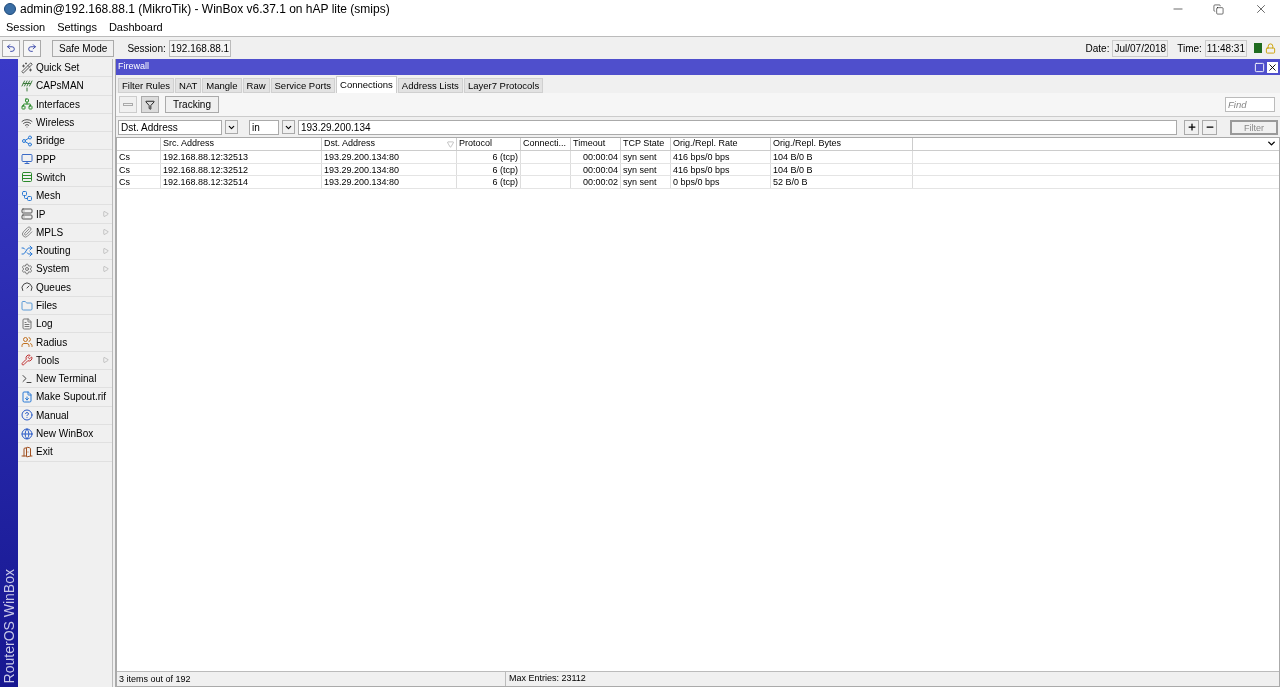 Image resolution: width=1280 pixels, height=687 pixels. I want to click on sidebar-item: Tools, so click(65, 361).